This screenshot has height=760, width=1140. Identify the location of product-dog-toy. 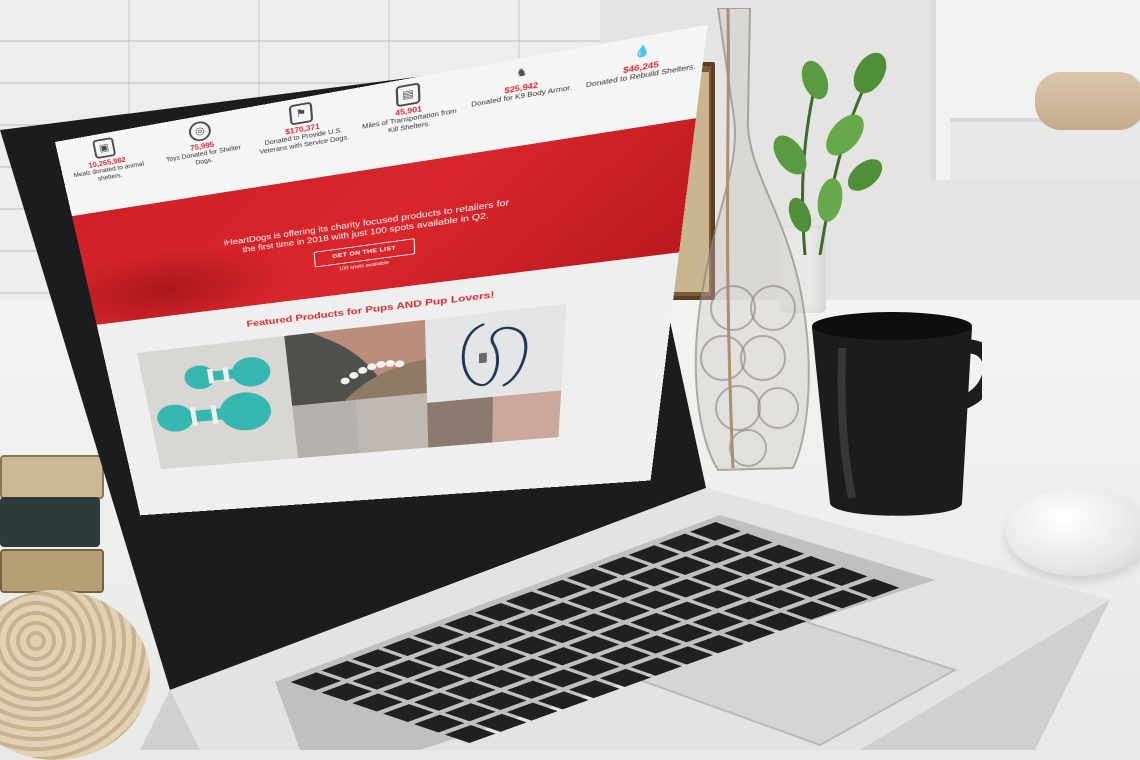
(217, 403).